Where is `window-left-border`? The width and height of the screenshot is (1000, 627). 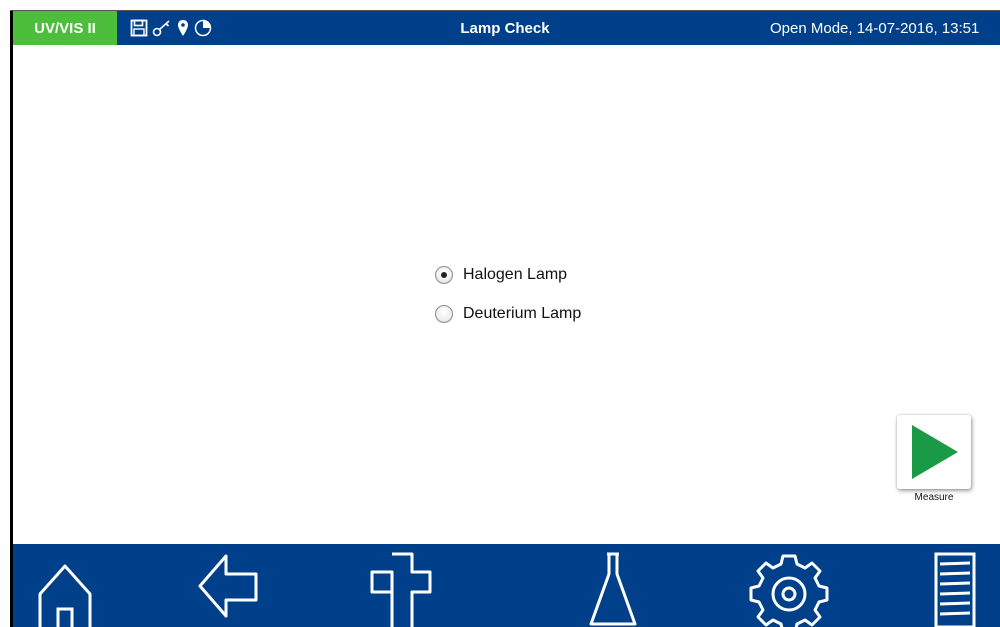
window-left-border is located at coordinates (11, 319).